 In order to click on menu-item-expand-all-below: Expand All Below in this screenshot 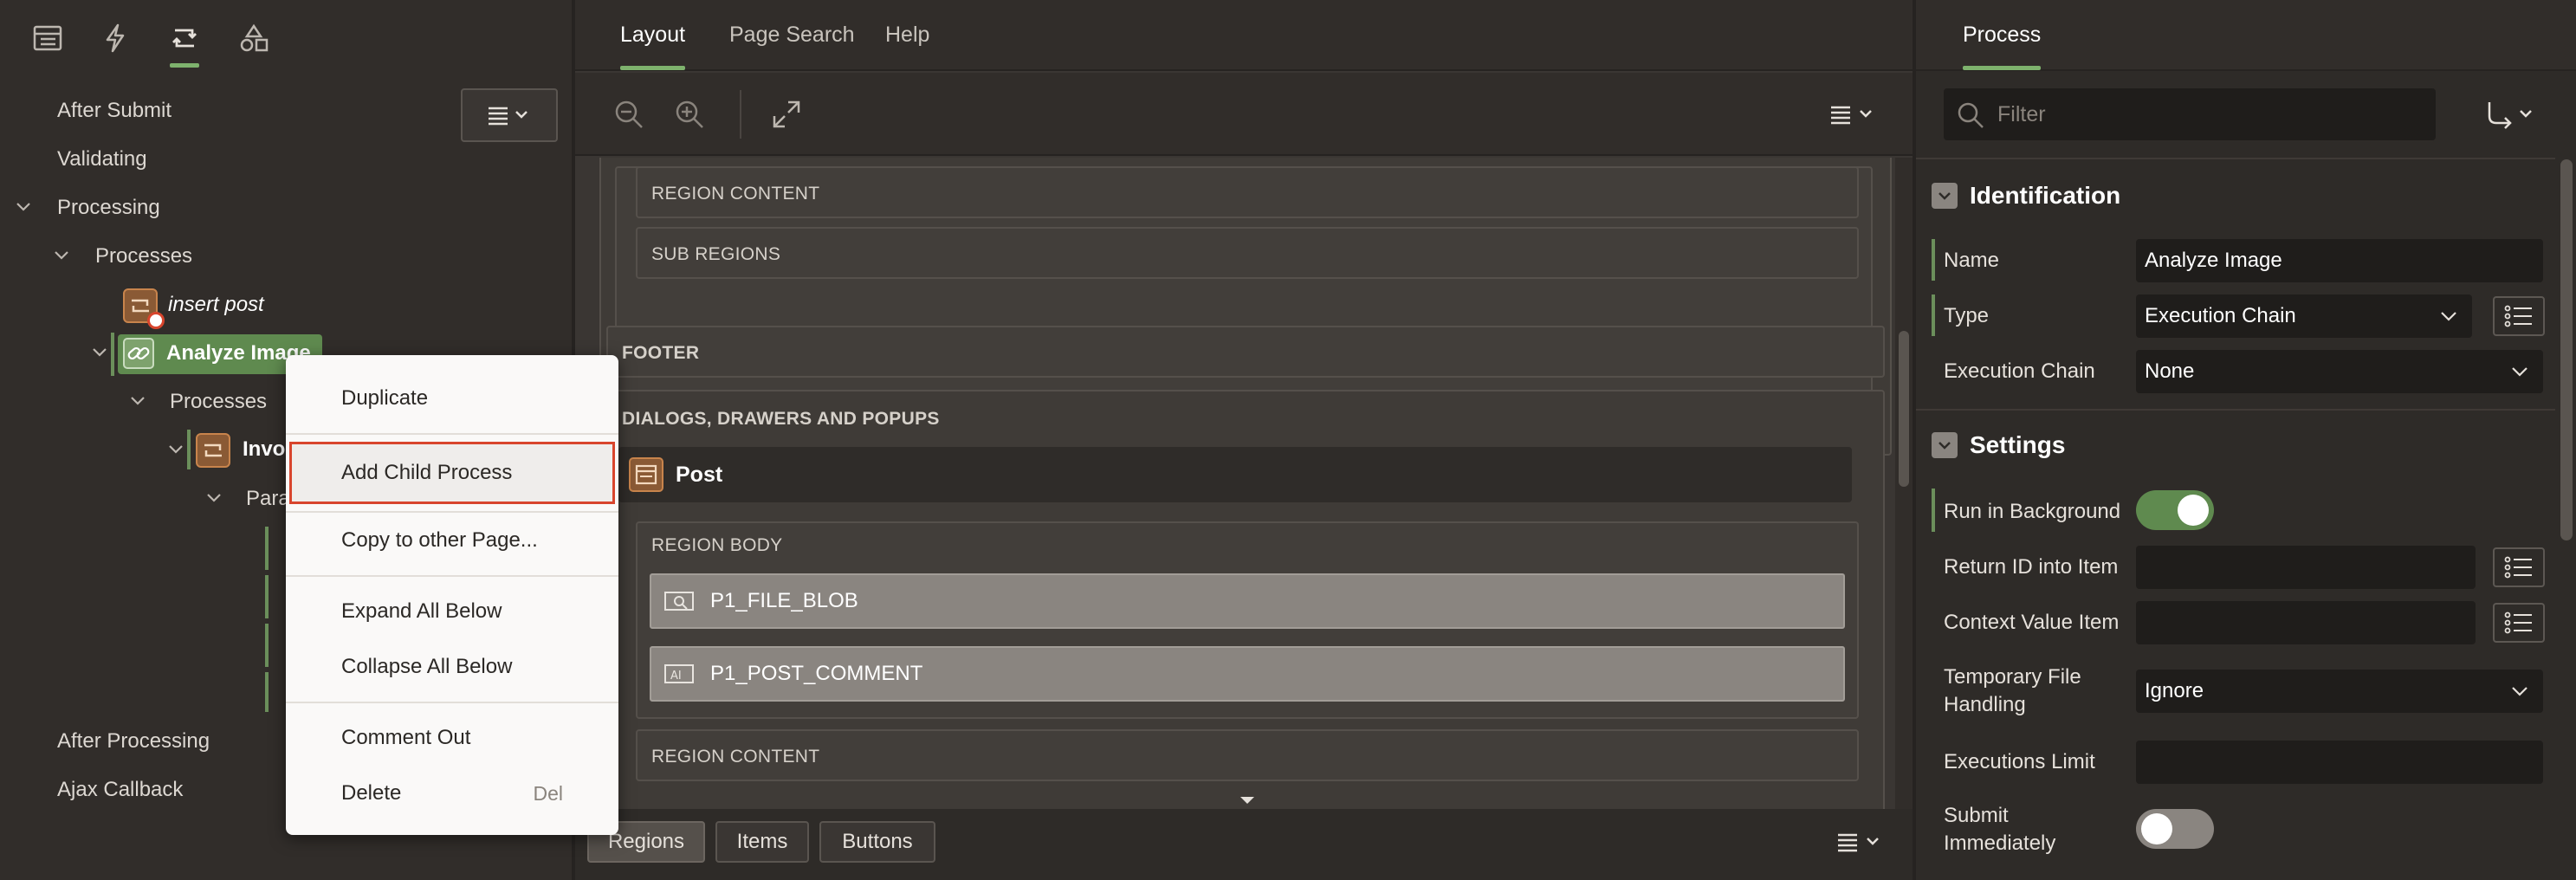, I will do `click(452, 611)`.